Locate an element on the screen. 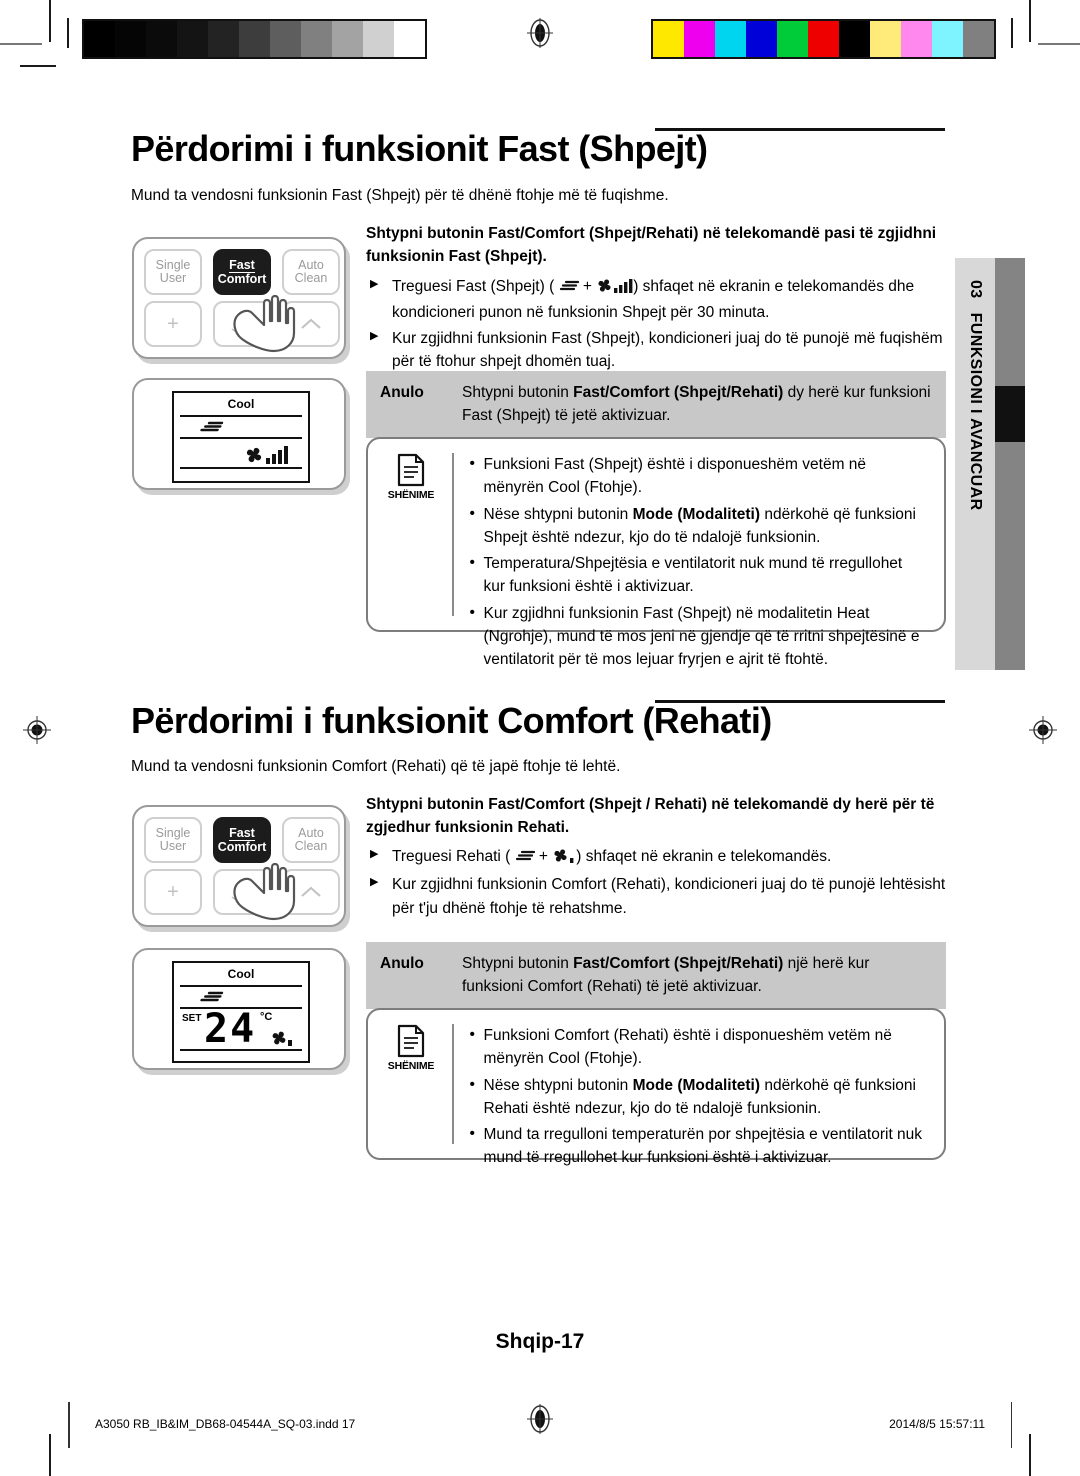 This screenshot has height=1476, width=1080. pointing-hand-icon is located at coordinates (267, 887).